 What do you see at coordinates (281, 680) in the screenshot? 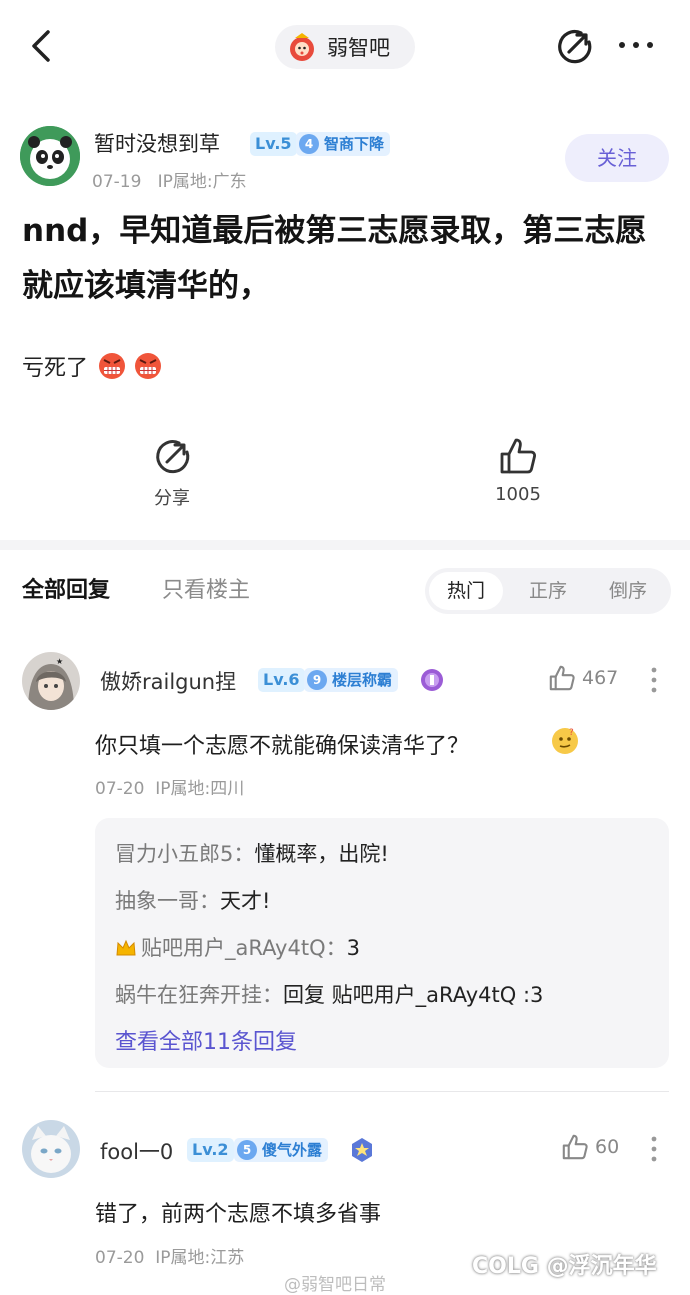
I see `commenter-level-badge: Lv.6` at bounding box center [281, 680].